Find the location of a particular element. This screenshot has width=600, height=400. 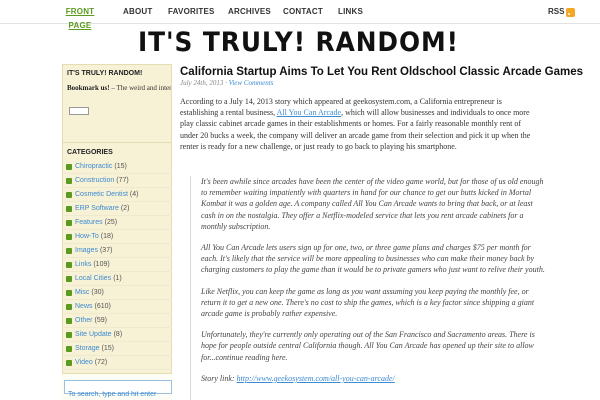

category-count: (37) is located at coordinates (106, 250).